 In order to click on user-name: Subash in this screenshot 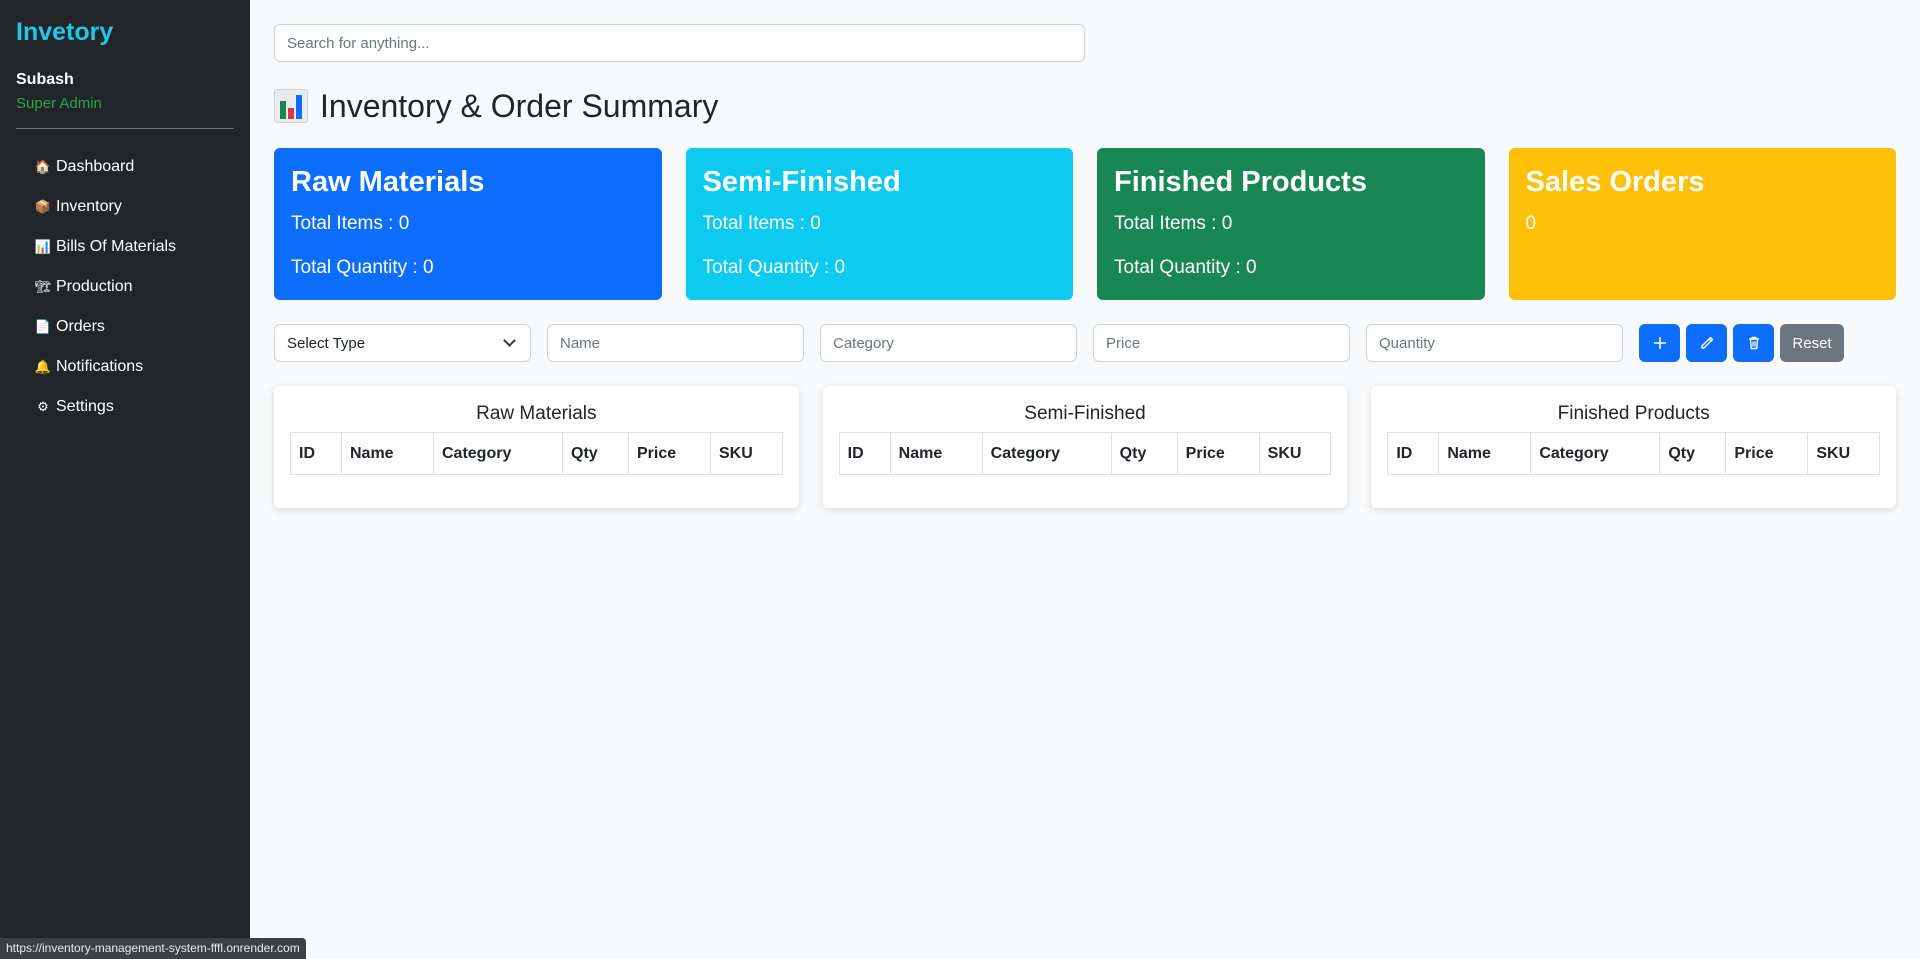, I will do `click(45, 79)`.